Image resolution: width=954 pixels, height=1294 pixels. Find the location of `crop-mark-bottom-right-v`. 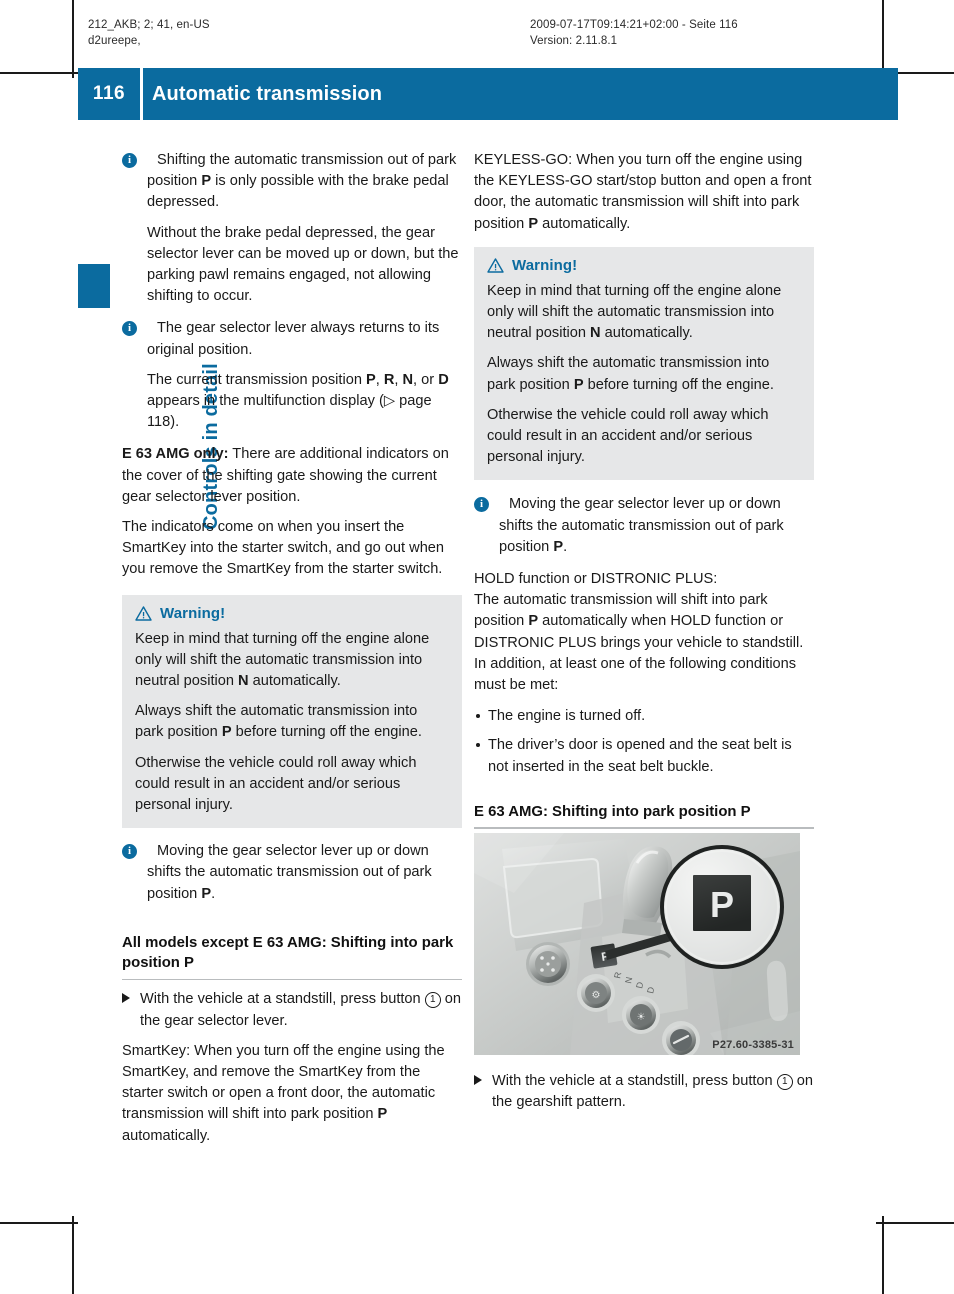

crop-mark-bottom-right-v is located at coordinates (883, 1255).